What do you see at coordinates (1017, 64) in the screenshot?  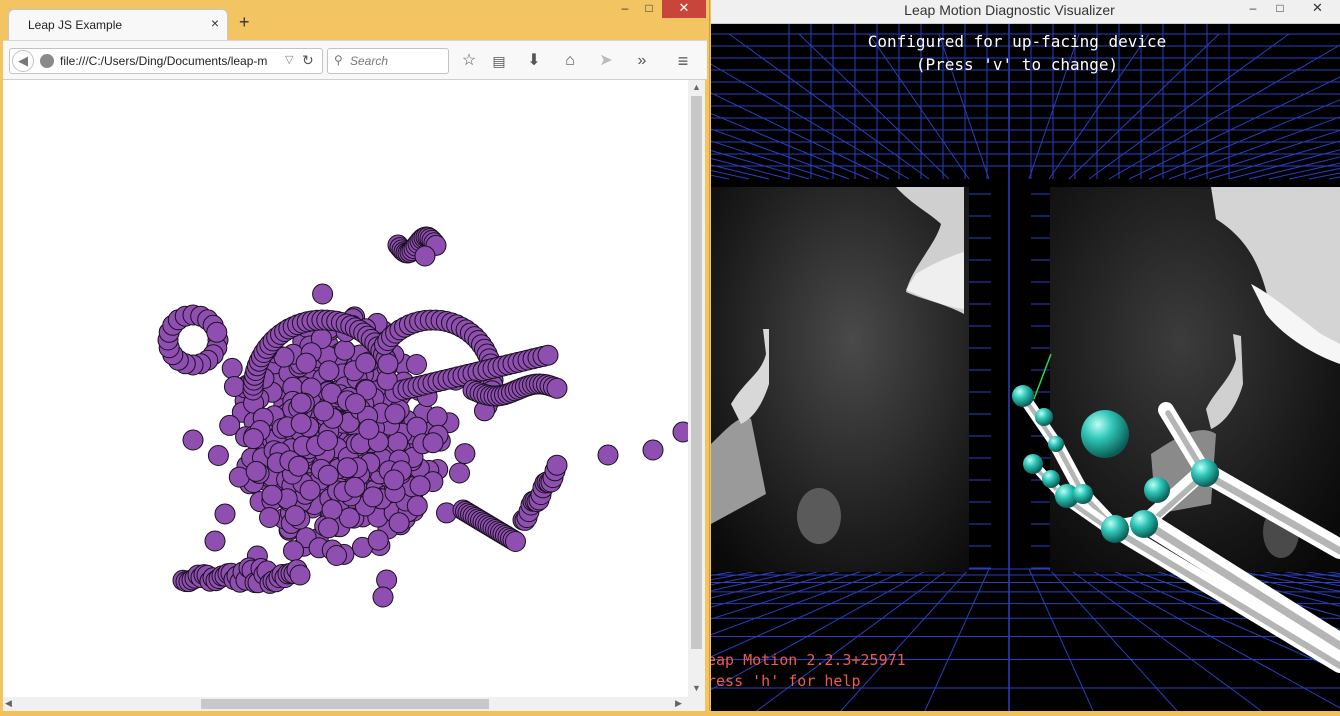 I see `config-hint-line: (Press 'v' to change)` at bounding box center [1017, 64].